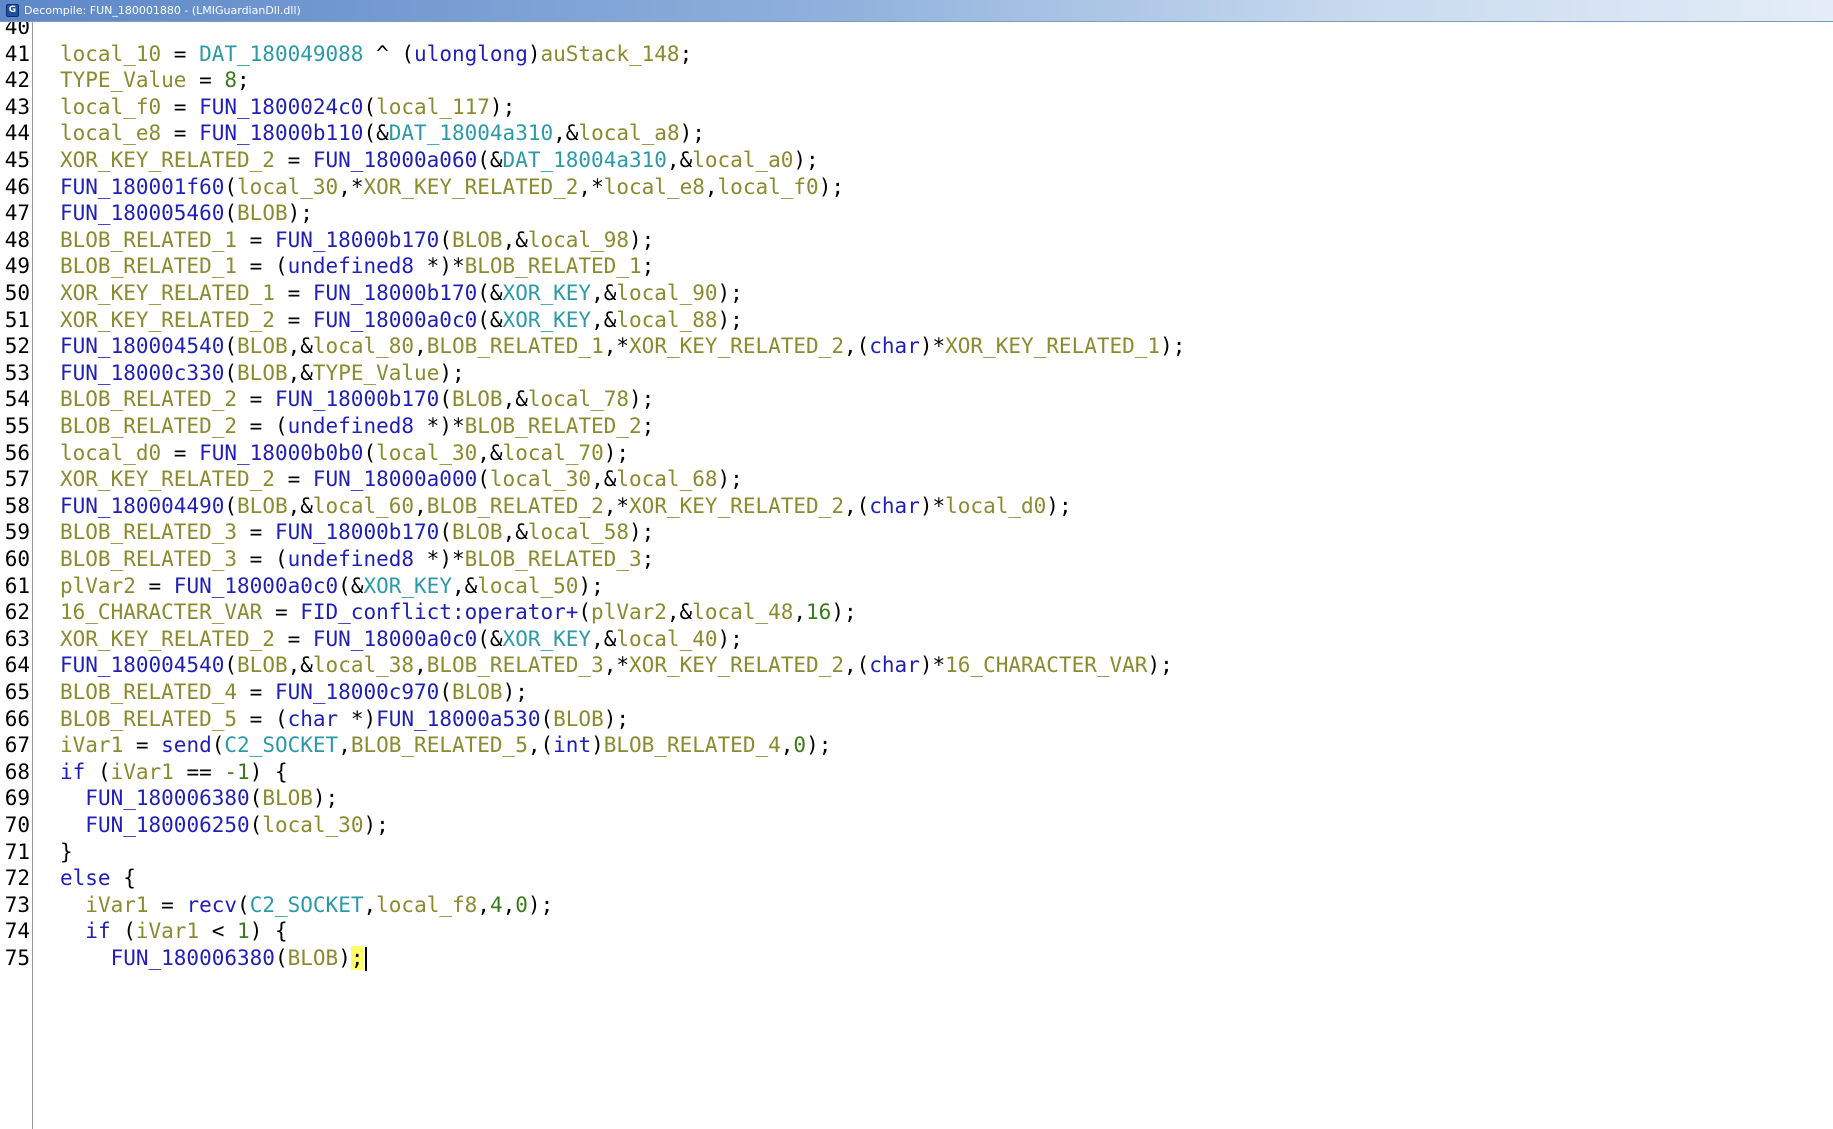 The height and width of the screenshot is (1129, 1833). I want to click on code-token: FUN_18000a530, so click(458, 718).